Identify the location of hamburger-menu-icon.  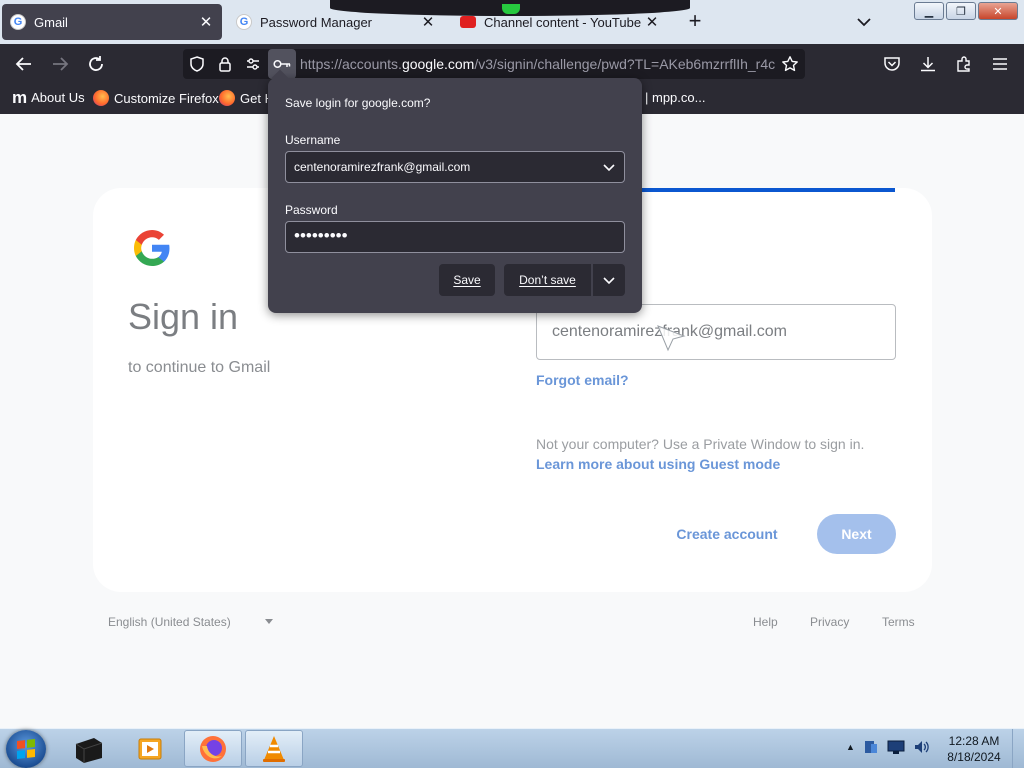
(1000, 64).